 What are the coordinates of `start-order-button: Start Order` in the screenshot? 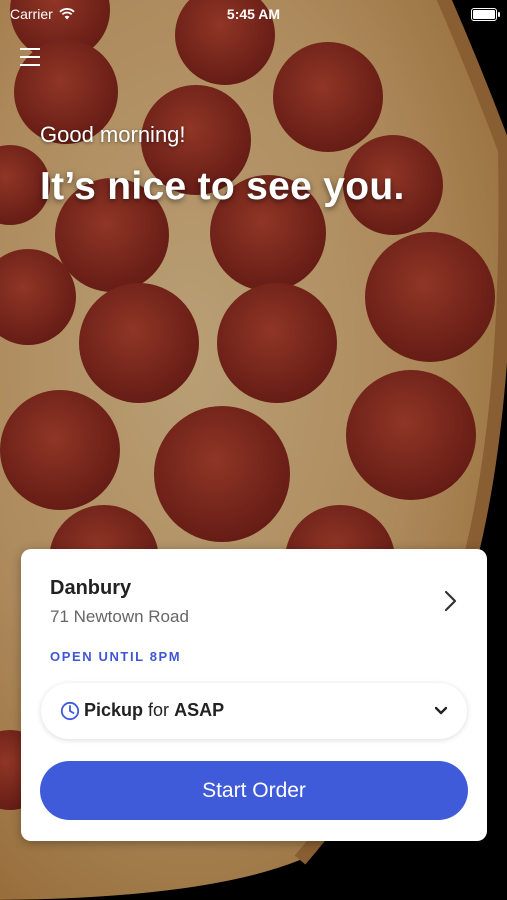 It's located at (254, 790).